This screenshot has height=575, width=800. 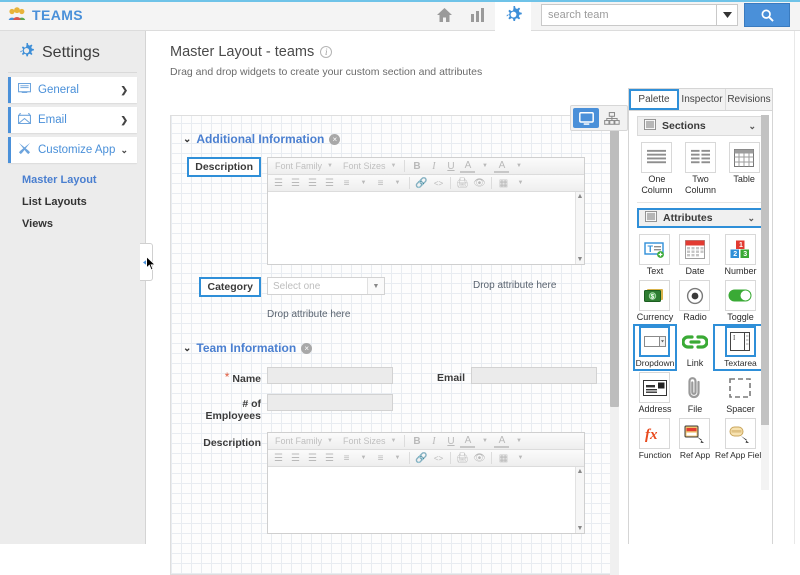 I want to click on email-input, so click(x=534, y=375).